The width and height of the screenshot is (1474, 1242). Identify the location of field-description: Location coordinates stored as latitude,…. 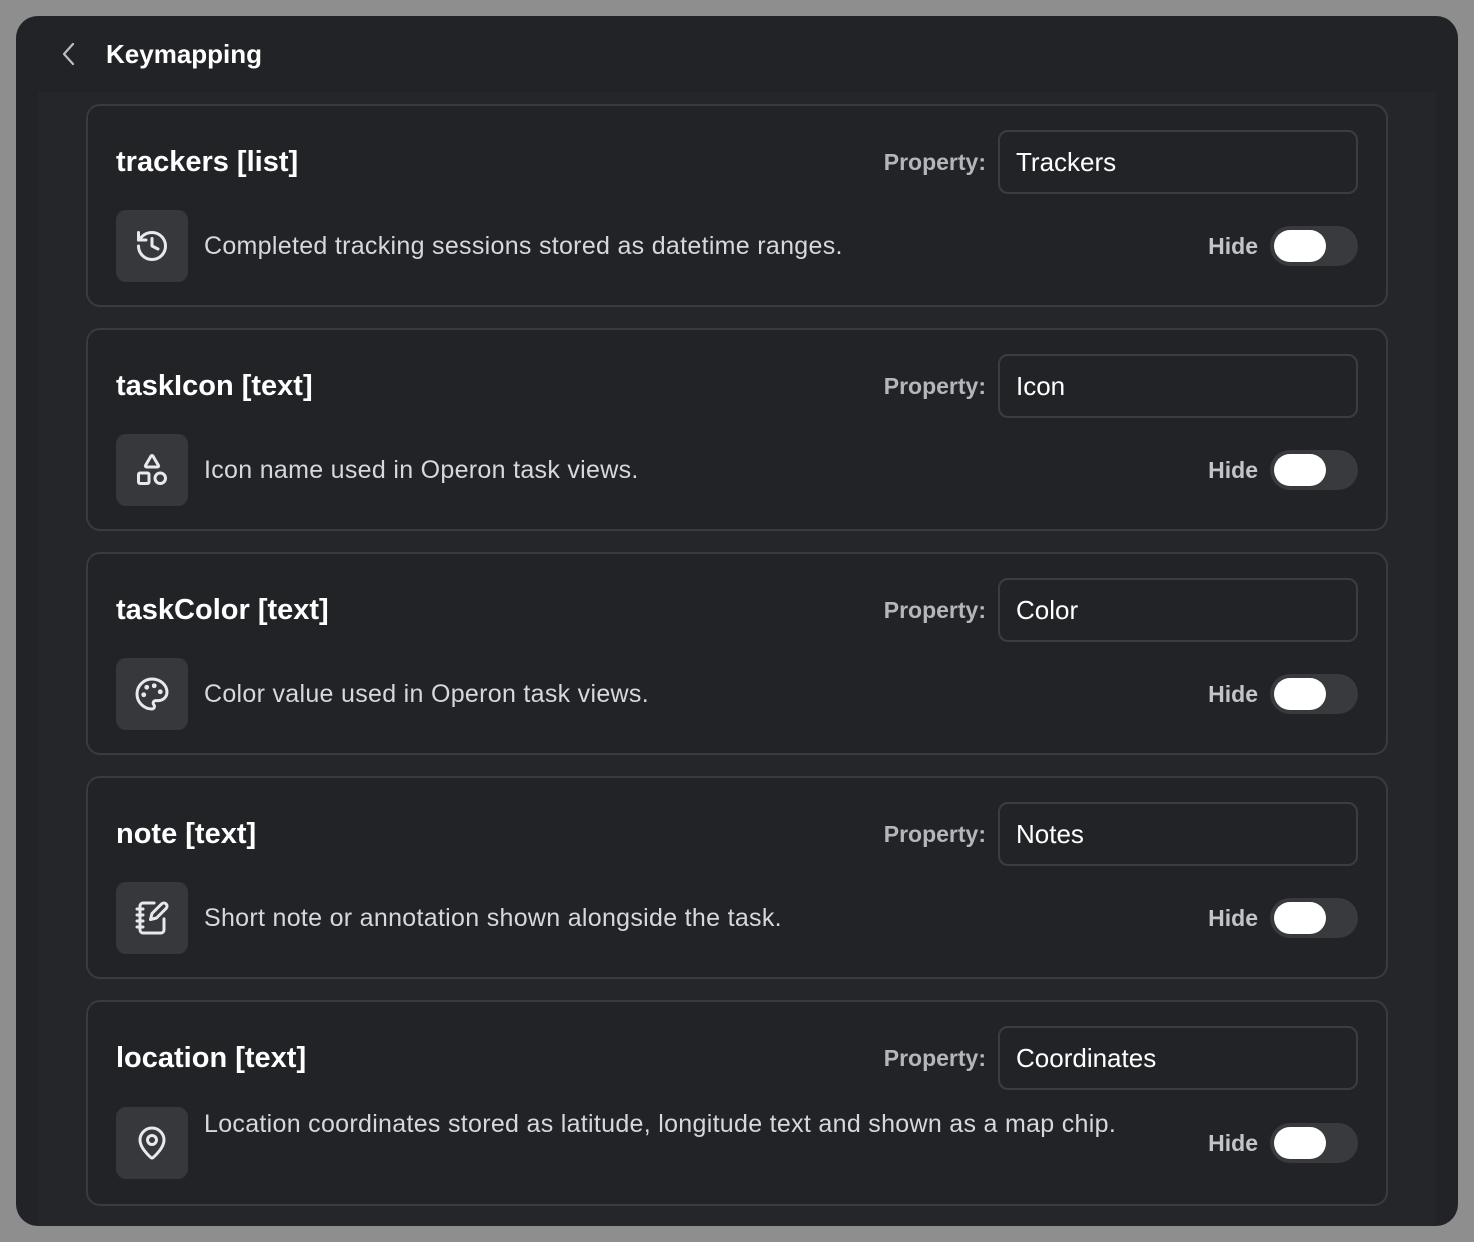
(660, 1124).